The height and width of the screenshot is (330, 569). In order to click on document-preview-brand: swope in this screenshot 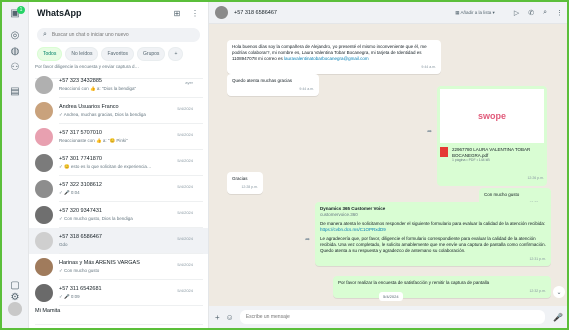, I will do `click(491, 116)`.